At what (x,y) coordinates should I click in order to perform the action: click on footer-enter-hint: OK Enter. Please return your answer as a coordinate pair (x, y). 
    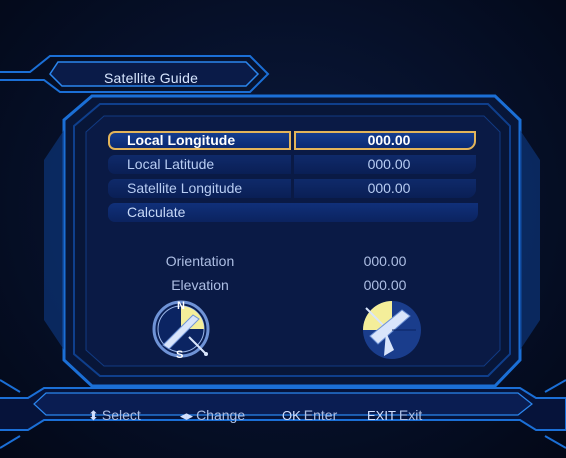
    Looking at the image, I should click on (309, 415).